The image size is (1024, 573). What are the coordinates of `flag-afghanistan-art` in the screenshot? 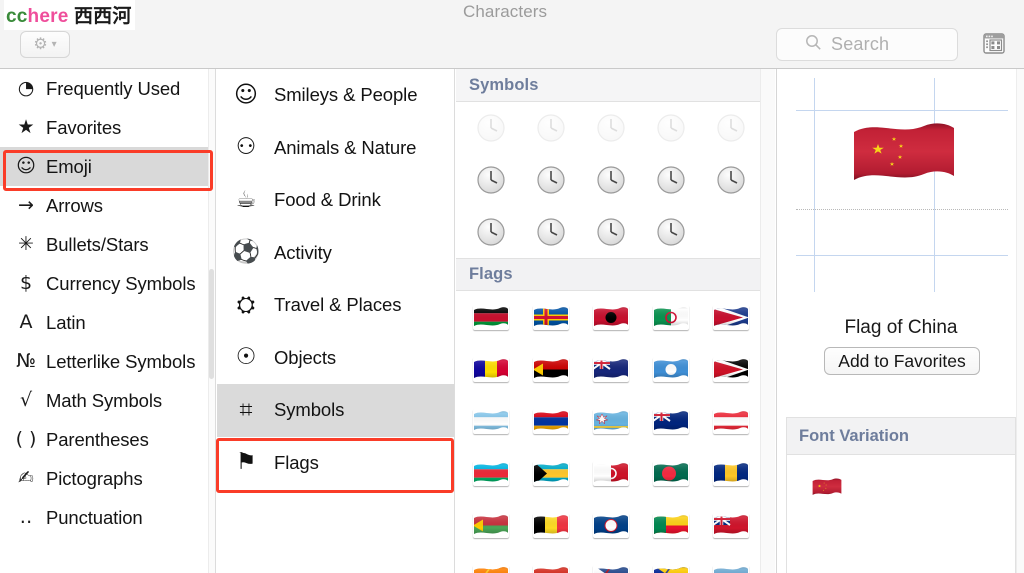 It's located at (491, 317).